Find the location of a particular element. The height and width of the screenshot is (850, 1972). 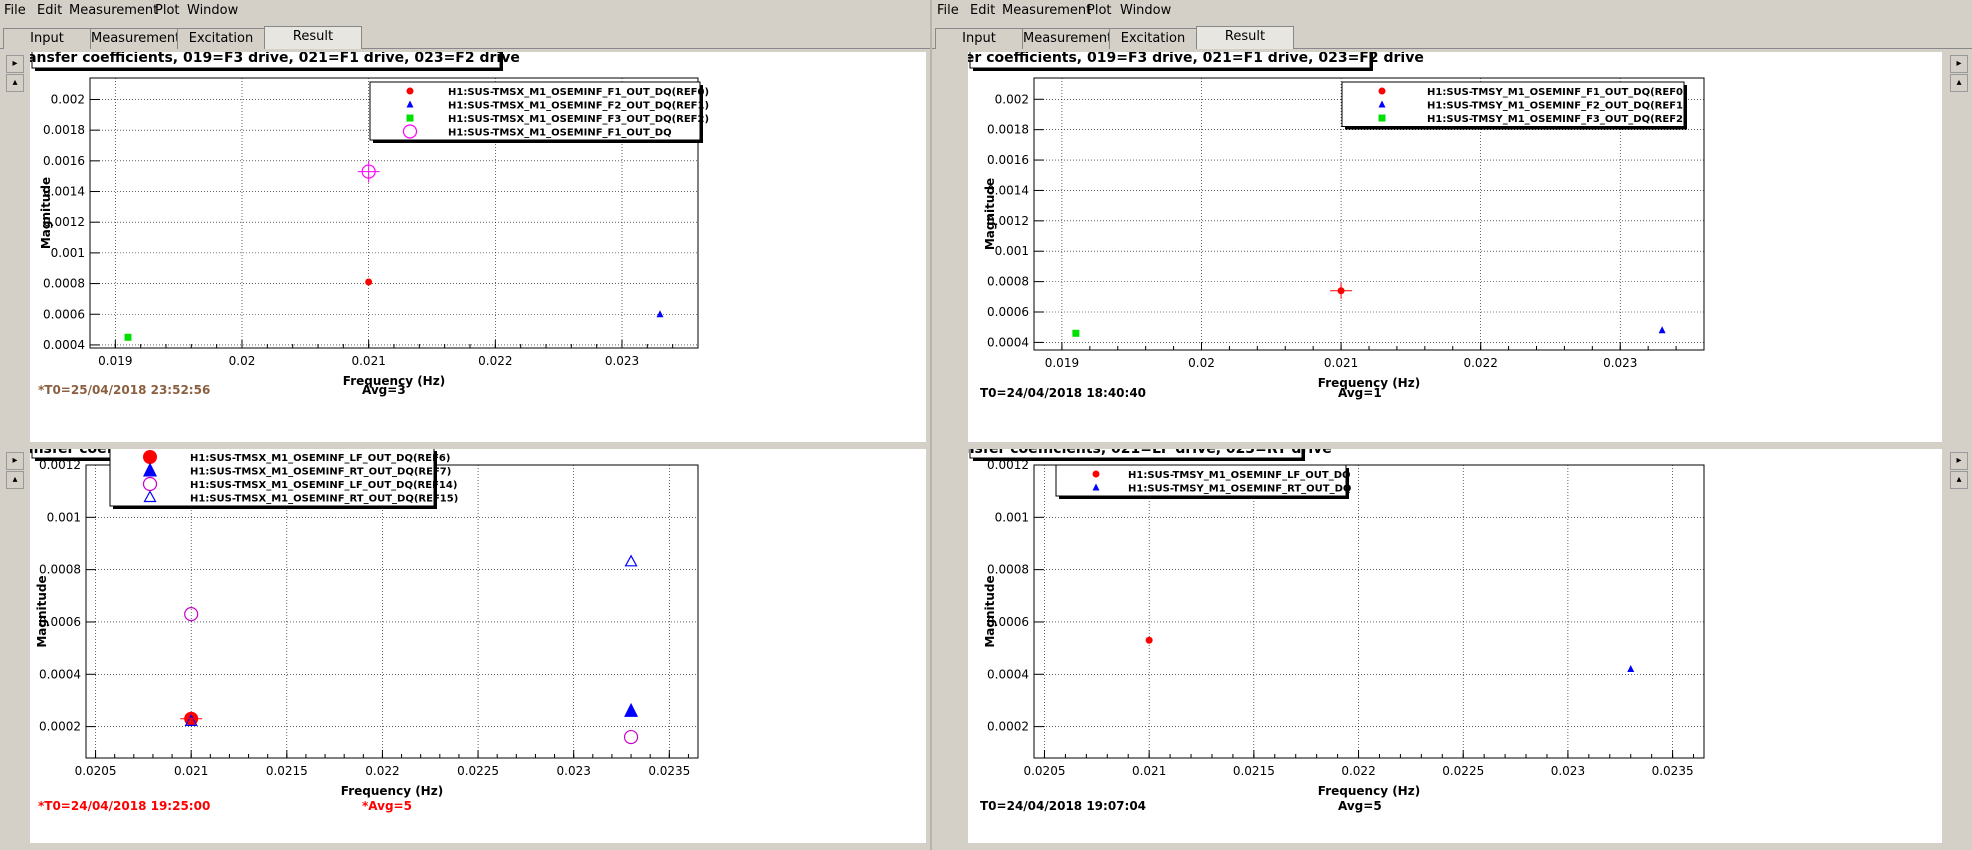

pad1-options-button: ▸ is located at coordinates (15, 64).